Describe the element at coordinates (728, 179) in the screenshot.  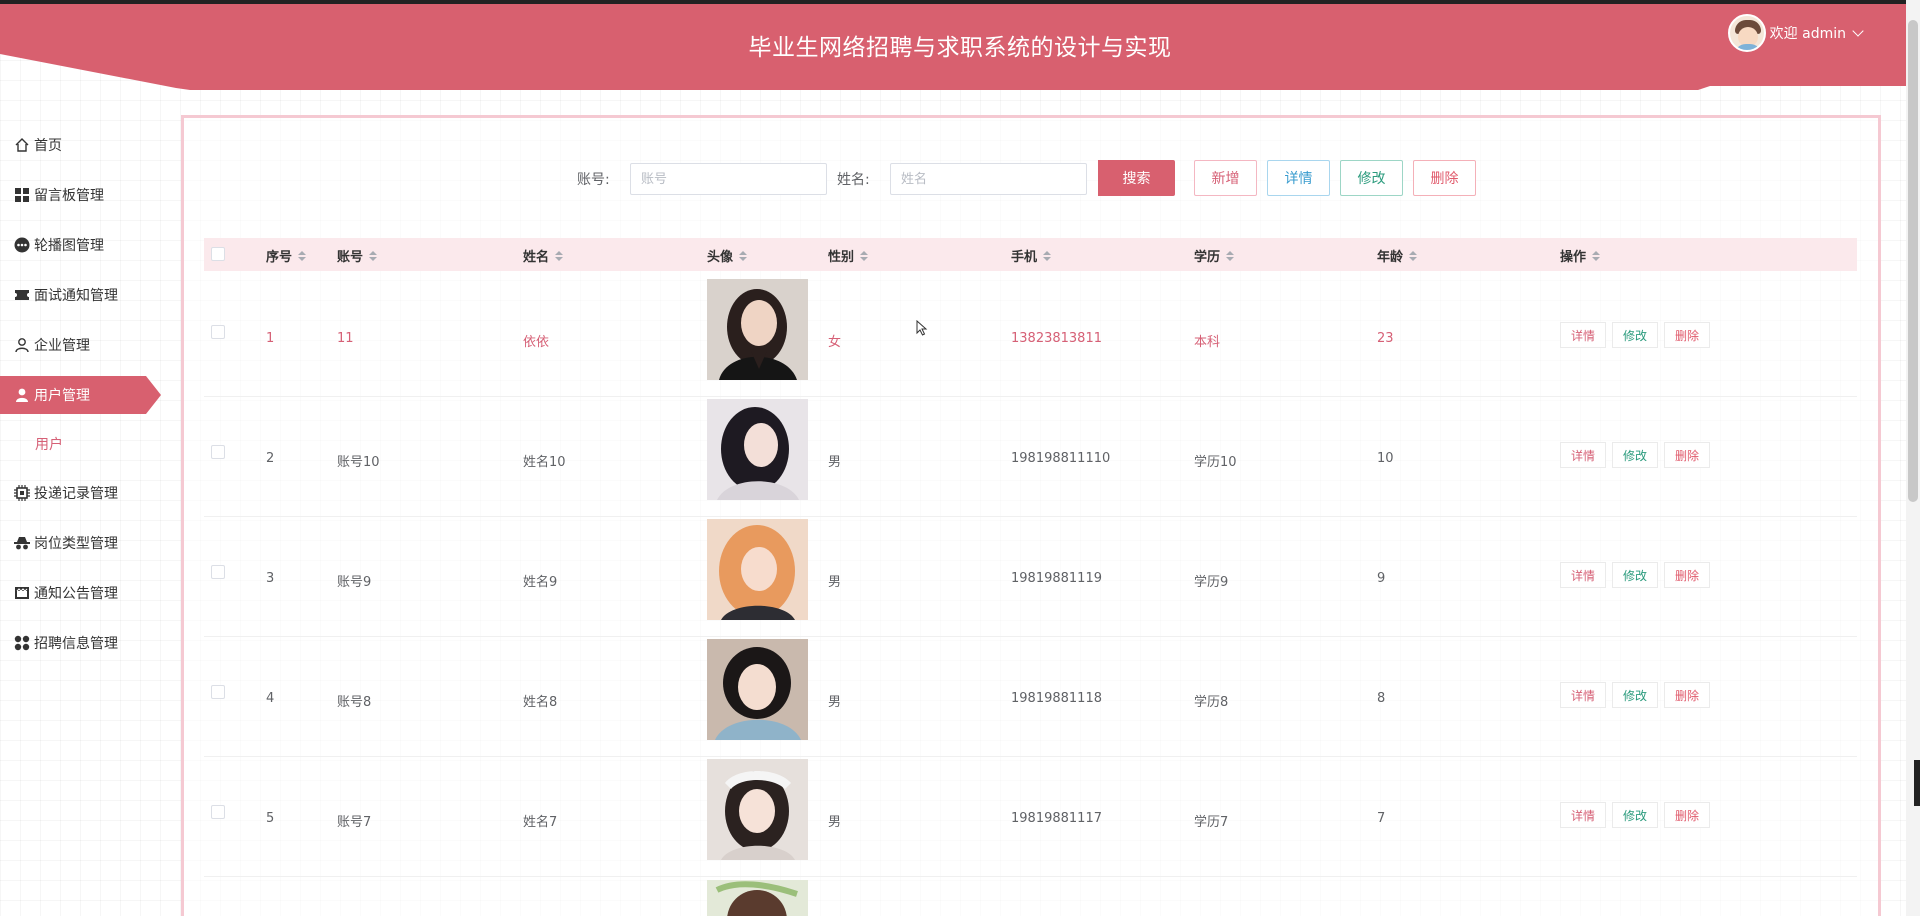
I see `account-search-input` at that location.